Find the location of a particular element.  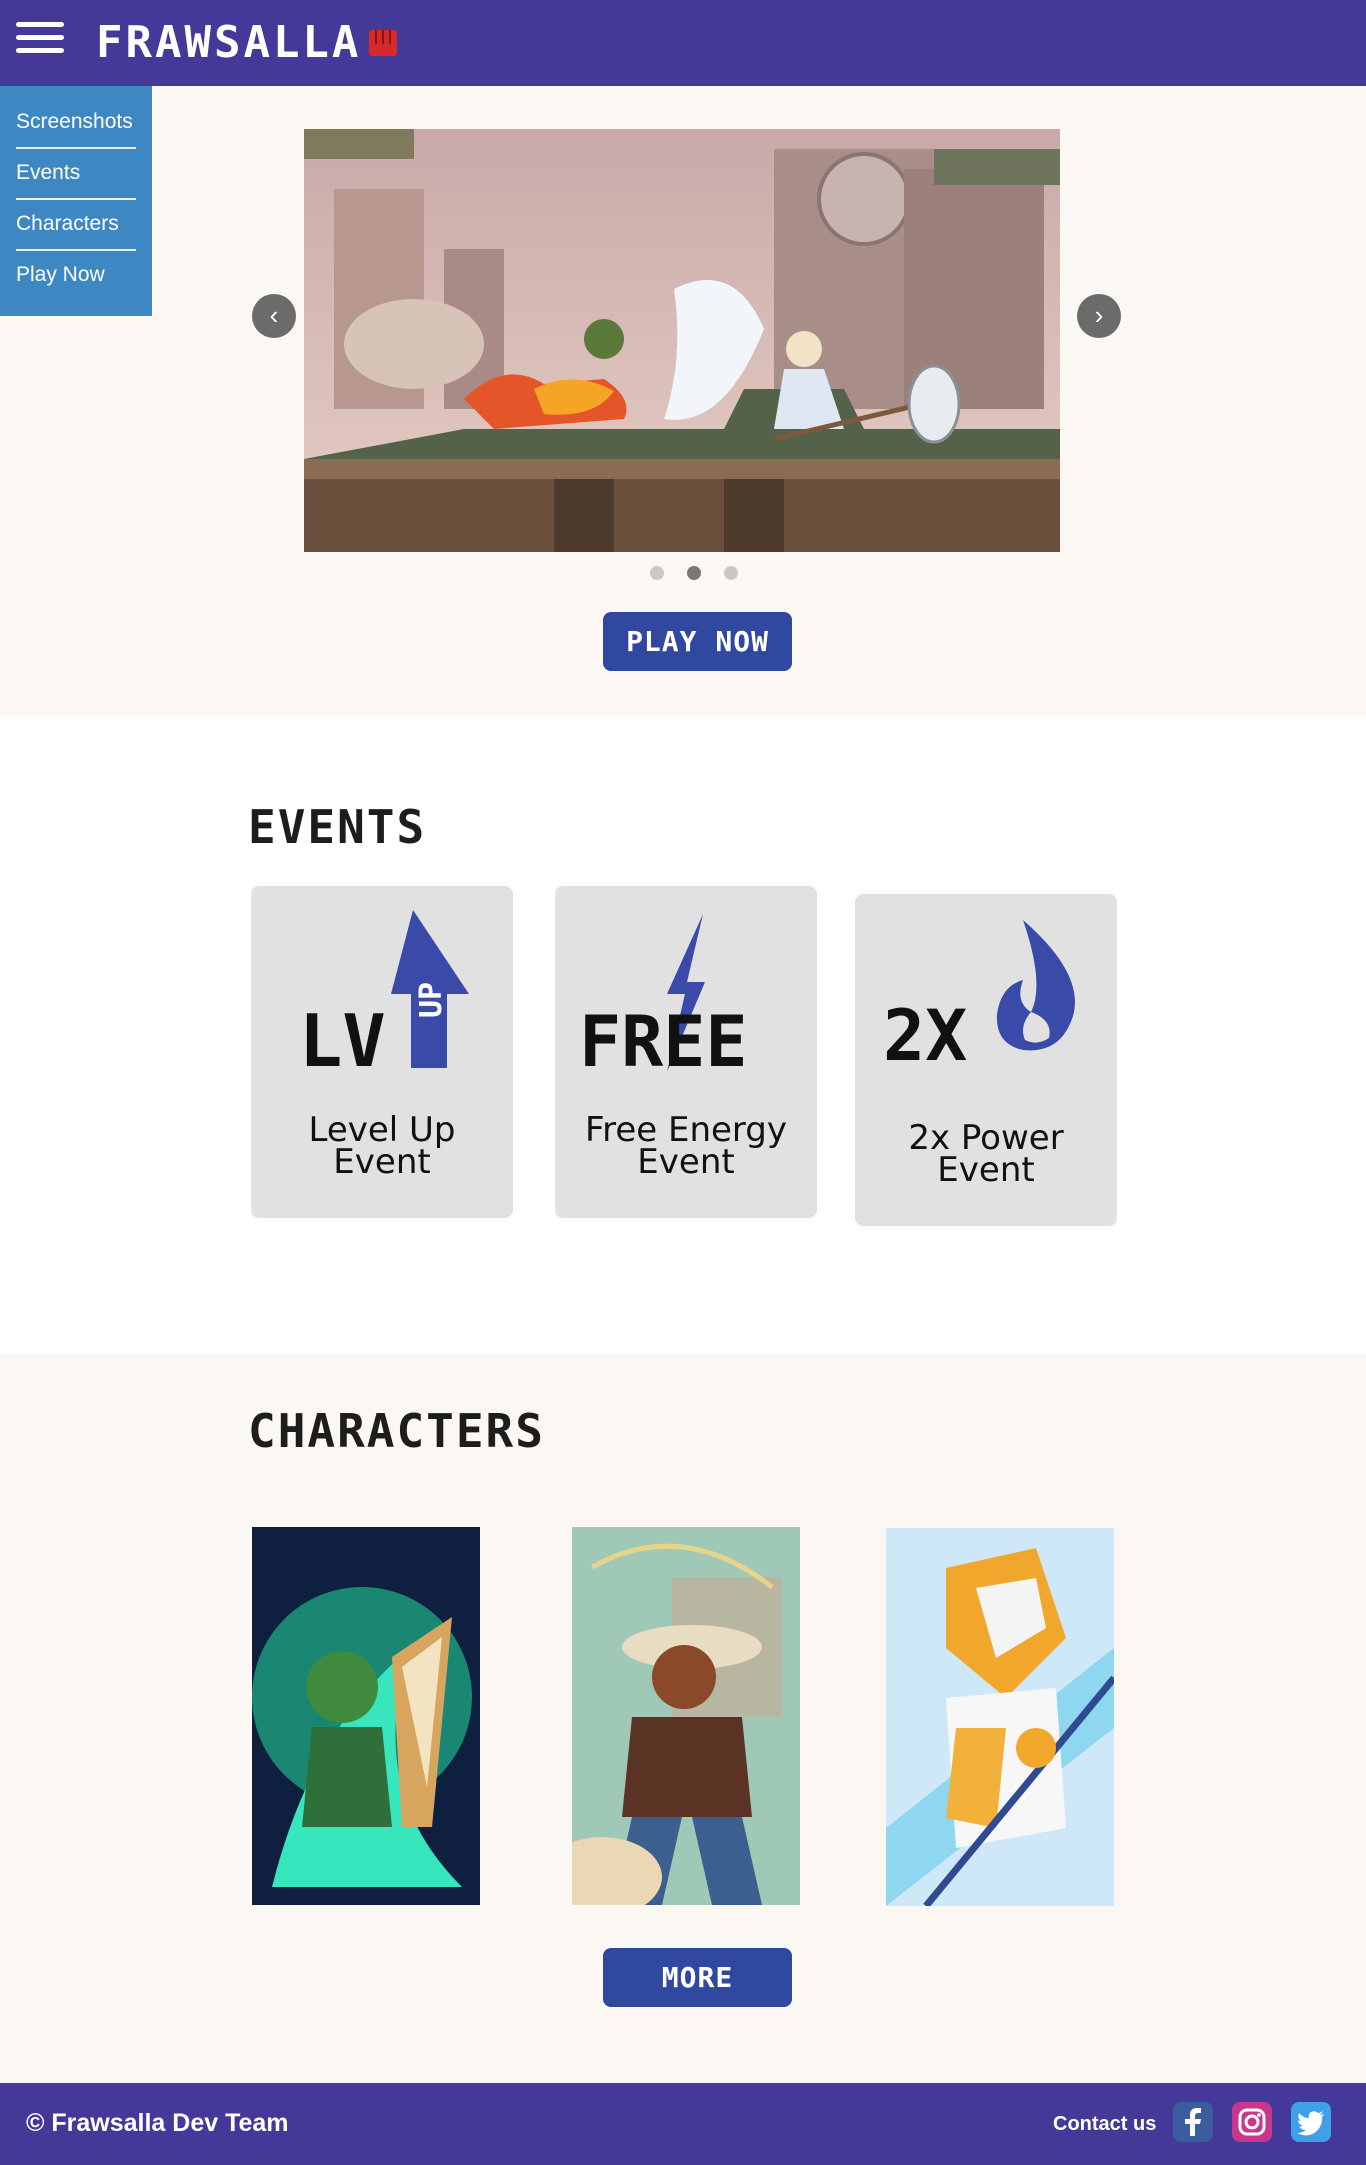

fire-icon: 2X is located at coordinates (979, 998).